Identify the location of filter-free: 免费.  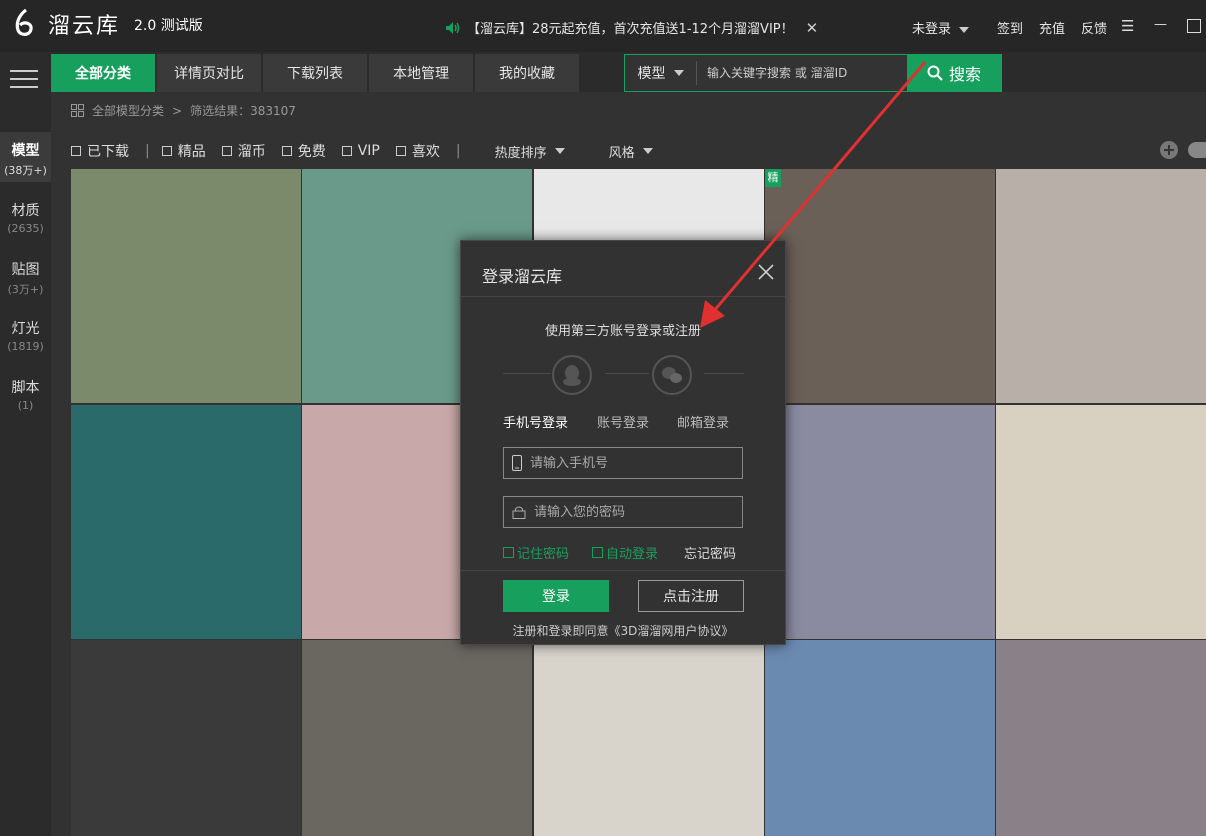
(303, 151).